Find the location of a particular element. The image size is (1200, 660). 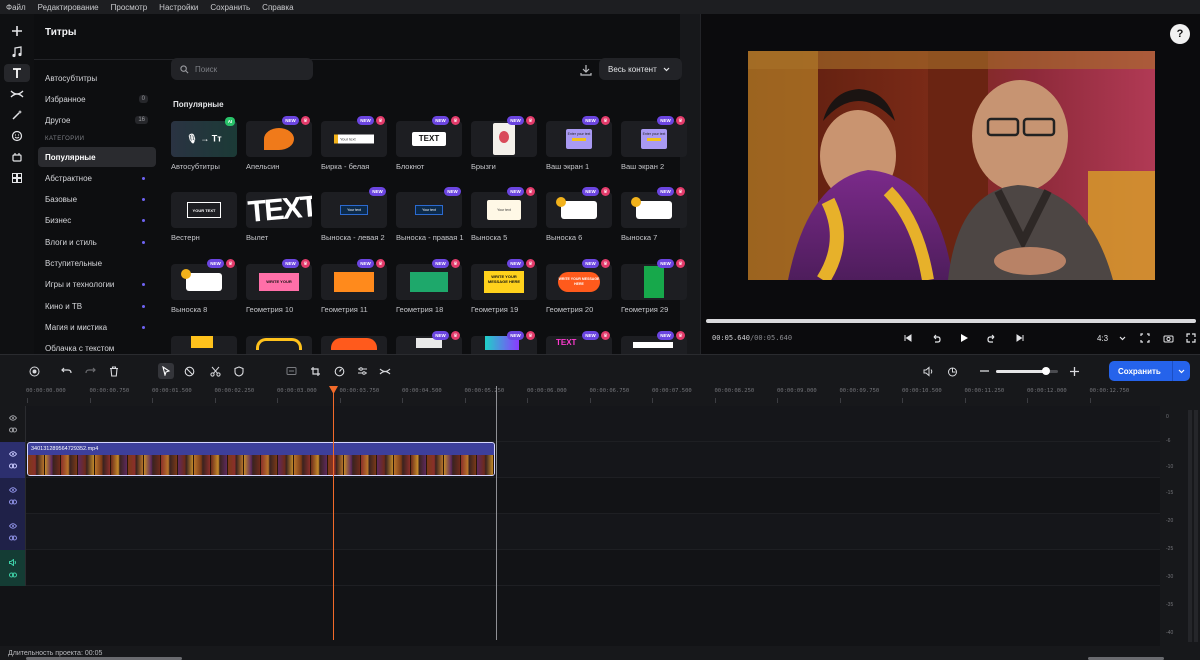

sidebar-item-other: Другое 16 is located at coordinates (97, 120).